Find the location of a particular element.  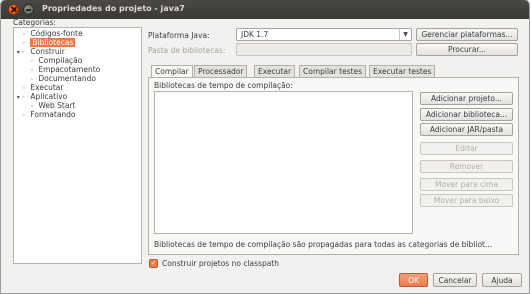

tree-item-compilacao: ◦ Compilação is located at coordinates (55, 60).